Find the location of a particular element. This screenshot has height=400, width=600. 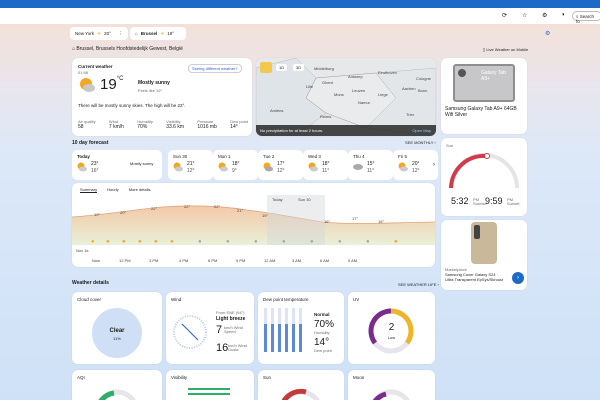

visibility-card: Visibility is located at coordinates (210, 385).